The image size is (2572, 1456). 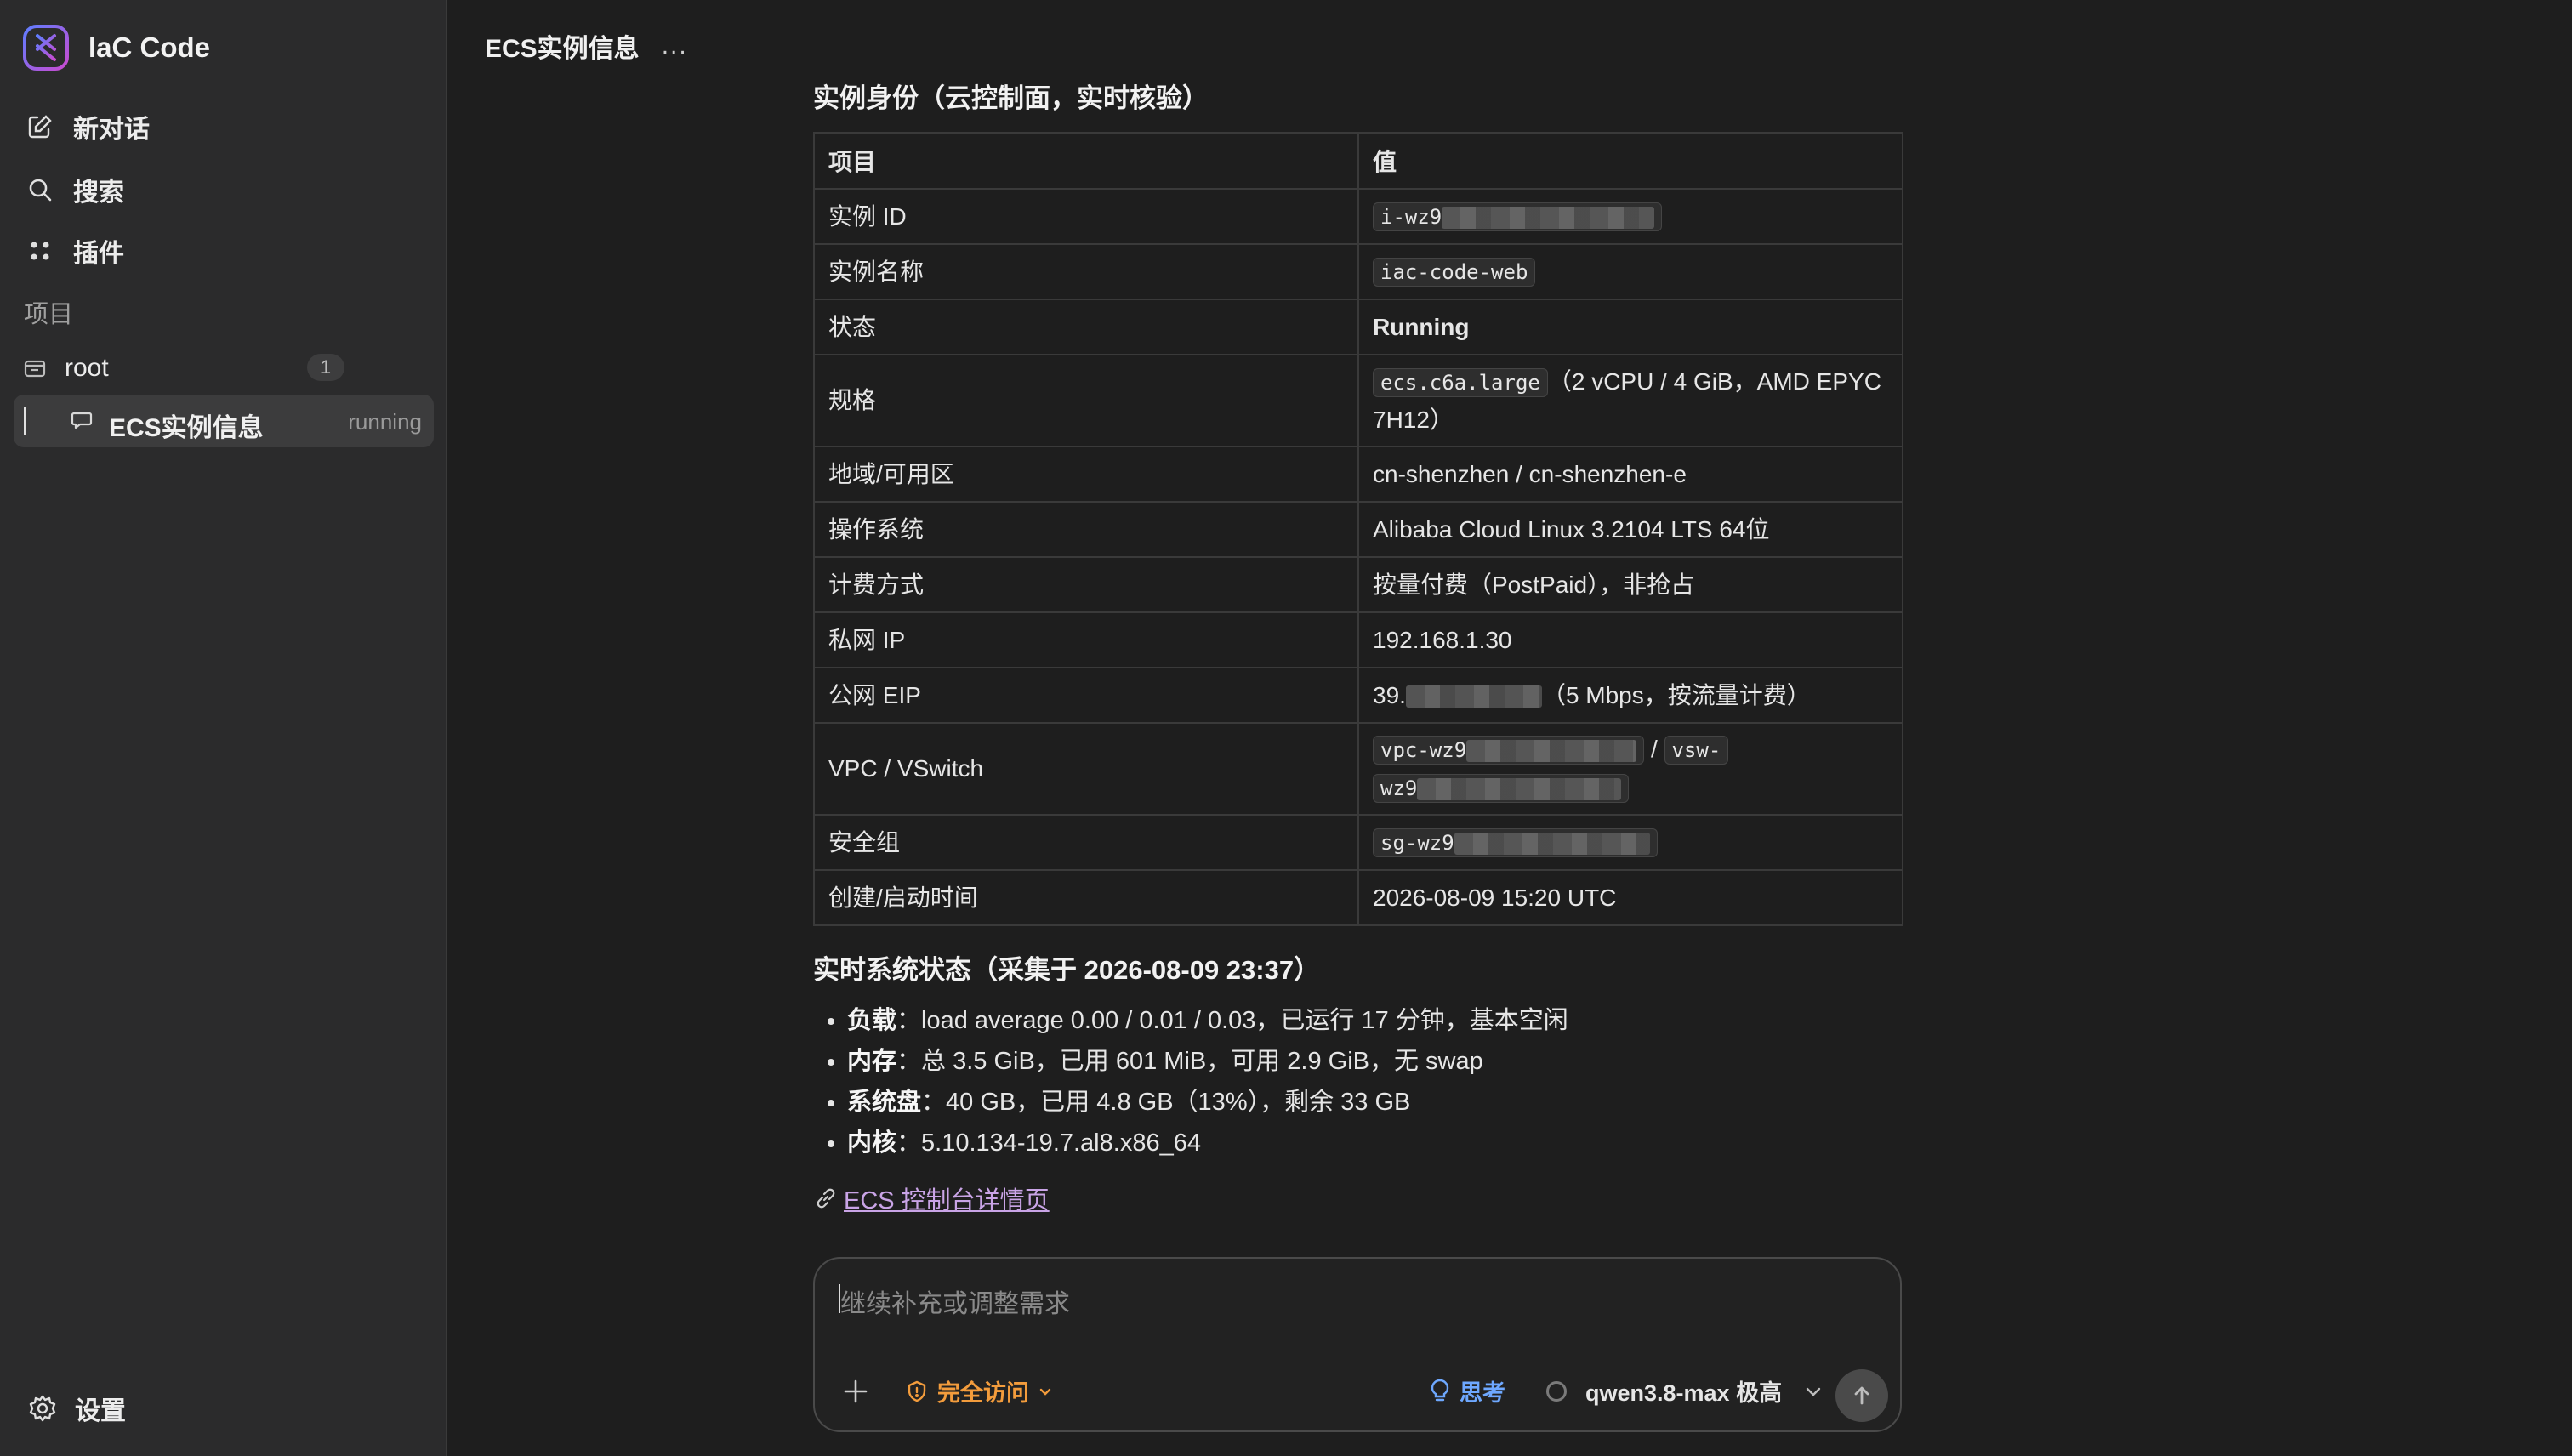 What do you see at coordinates (101, 1411) in the screenshot?
I see `settings-label: 设置` at bounding box center [101, 1411].